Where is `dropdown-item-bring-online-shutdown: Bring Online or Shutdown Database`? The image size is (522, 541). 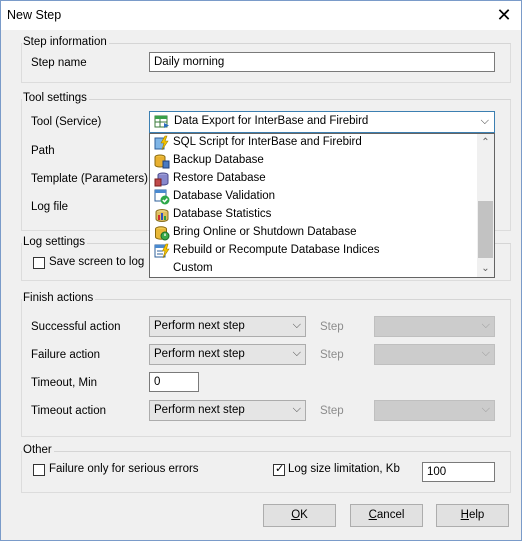
dropdown-item-bring-online-shutdown: Bring Online or Shutdown Database is located at coordinates (315, 233).